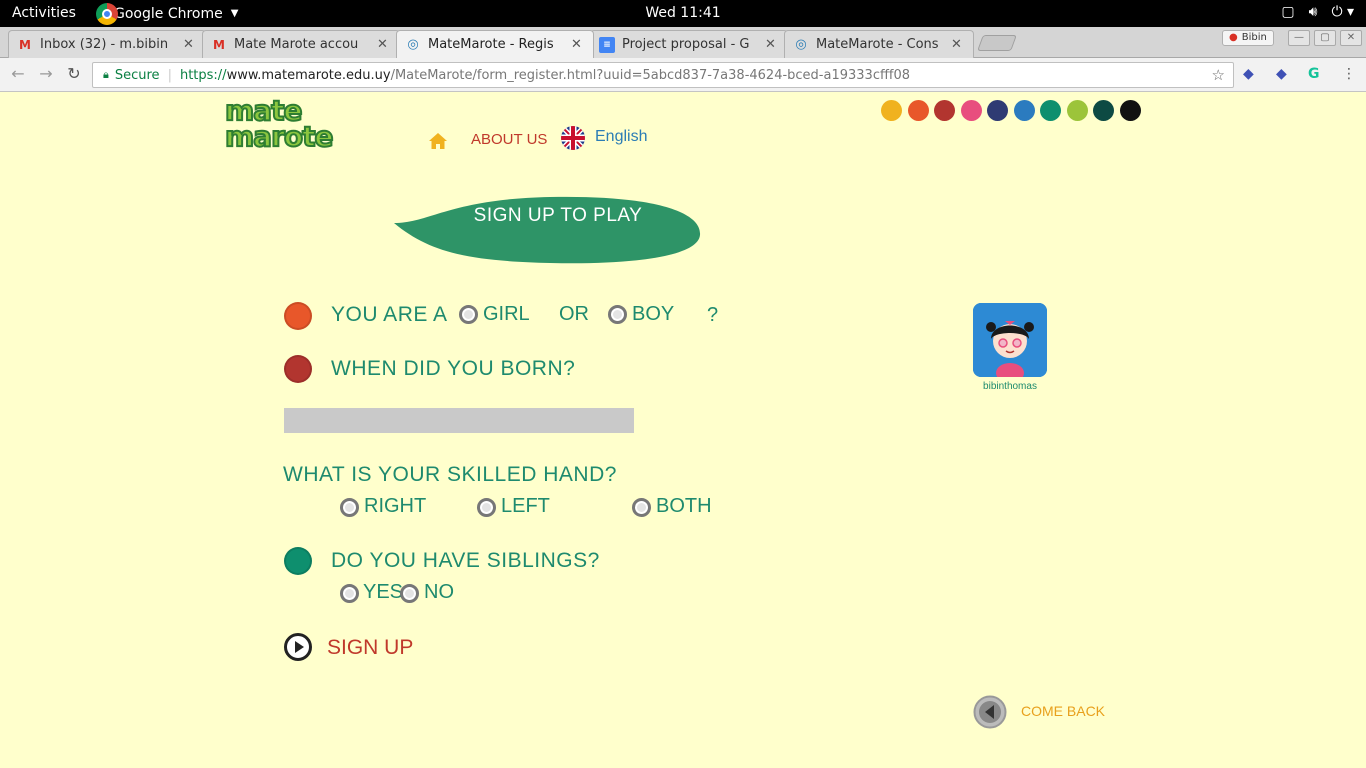 This screenshot has width=1366, height=768. Describe the element at coordinates (1218, 75) in the screenshot. I see `bookmark-star-icon: ☆` at that location.